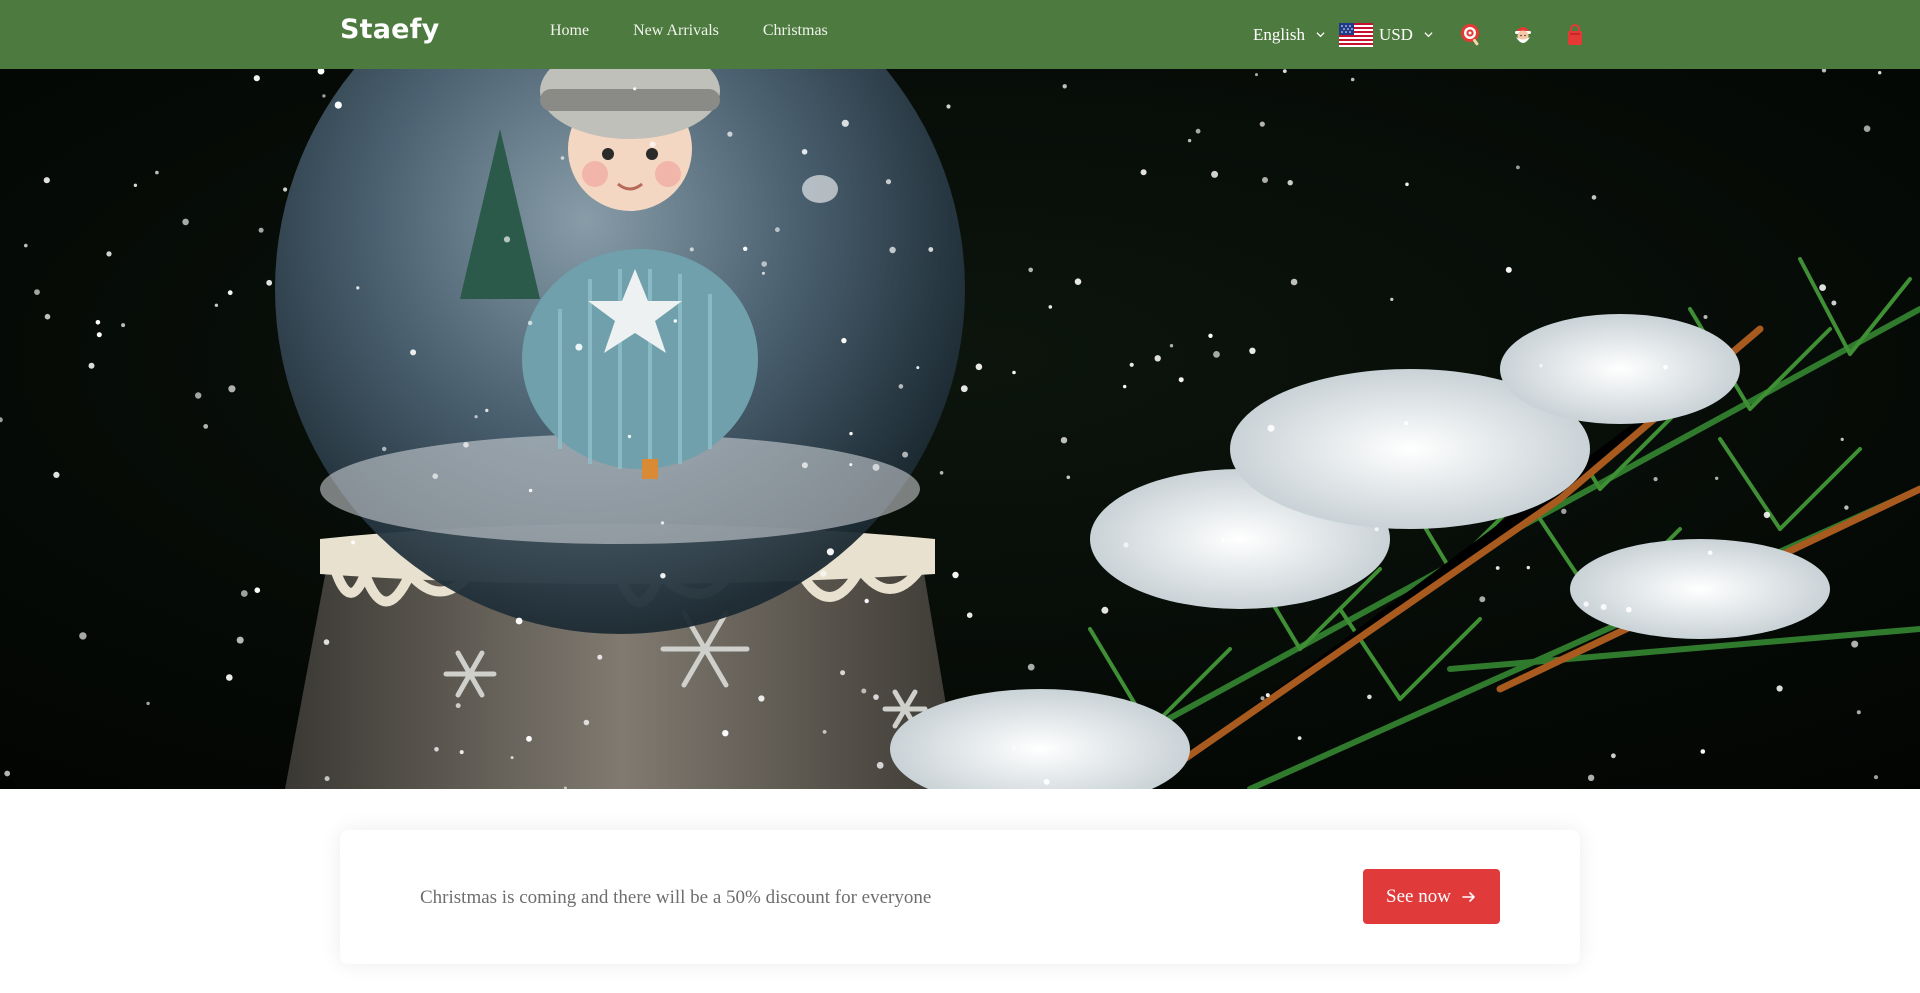  I want to click on currency-selector: USD, so click(1385, 34).